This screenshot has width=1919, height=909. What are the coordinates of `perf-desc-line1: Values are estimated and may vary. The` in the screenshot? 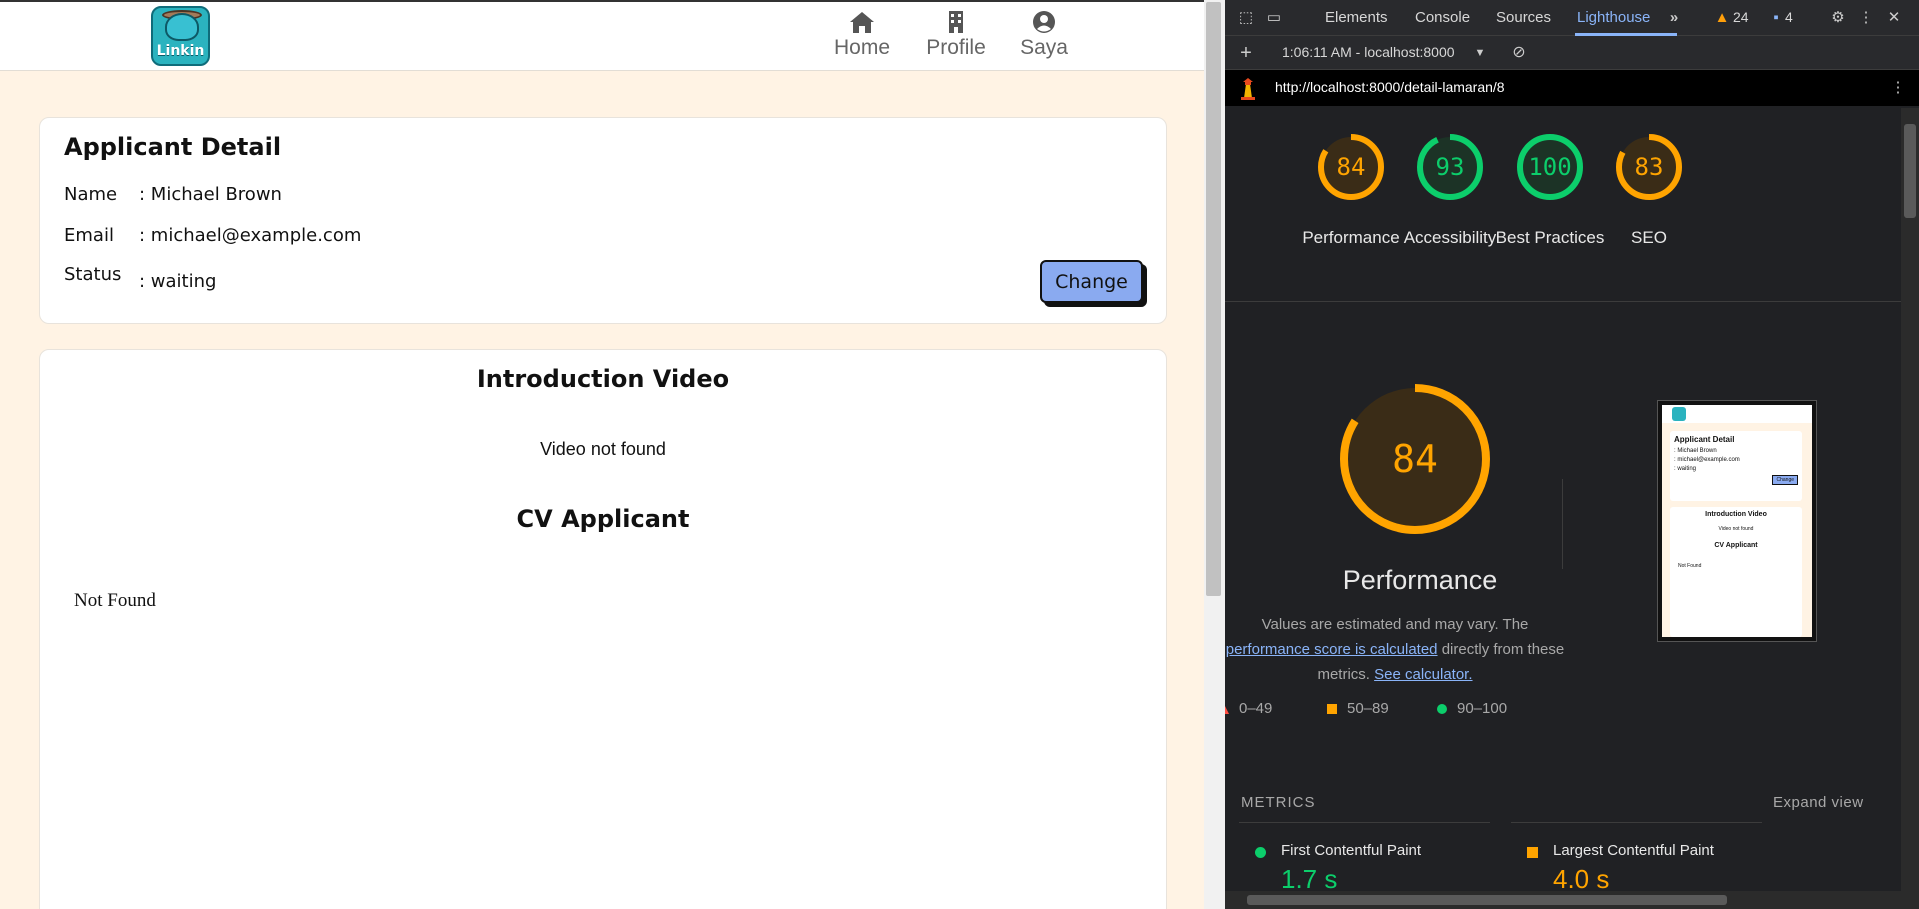 It's located at (1395, 624).